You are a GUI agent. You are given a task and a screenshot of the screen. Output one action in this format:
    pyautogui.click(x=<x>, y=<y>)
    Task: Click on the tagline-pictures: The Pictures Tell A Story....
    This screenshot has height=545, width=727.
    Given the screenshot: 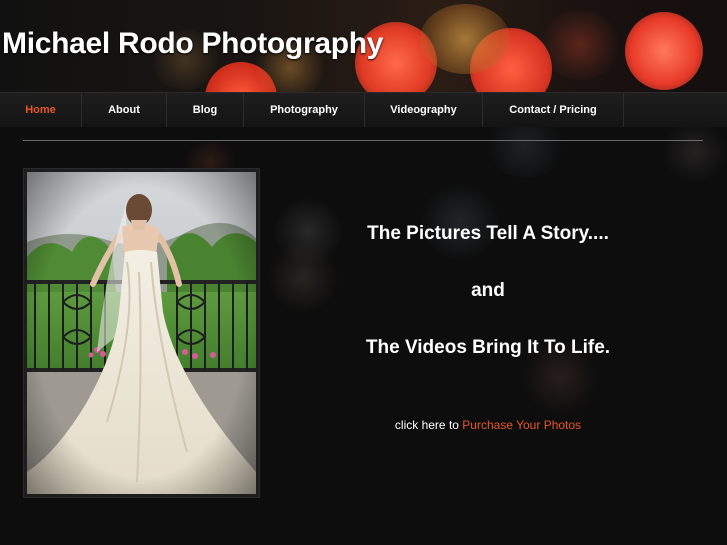 What is the action you would take?
    pyautogui.click(x=488, y=233)
    